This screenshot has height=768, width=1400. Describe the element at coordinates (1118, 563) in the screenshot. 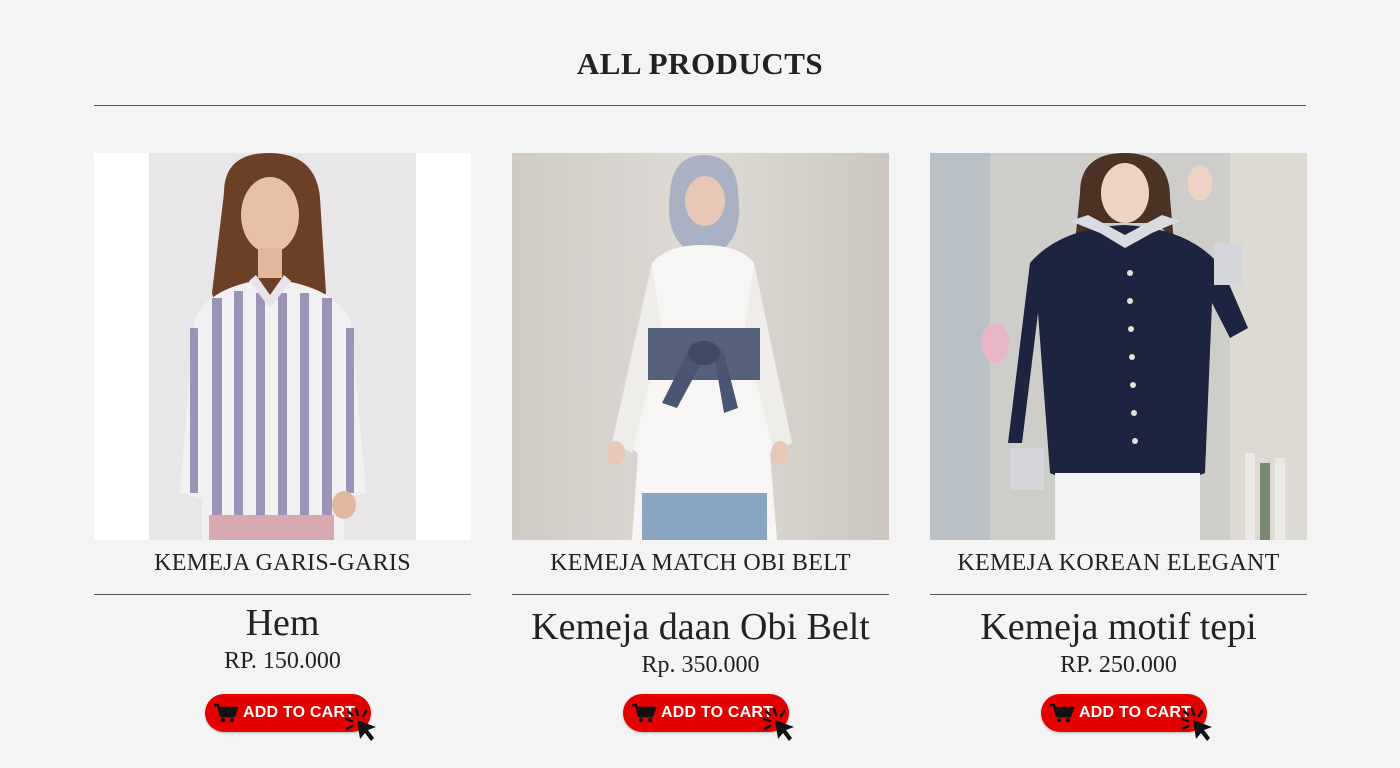

I see `product-category-label: KEMEJA KOREAN ELEGANT` at that location.